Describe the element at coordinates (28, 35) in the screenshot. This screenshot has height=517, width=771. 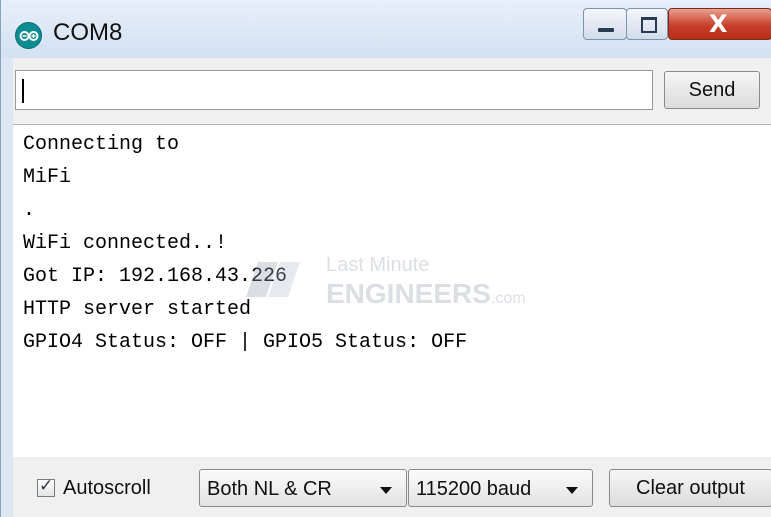
I see `arduino-infinity-icon` at that location.